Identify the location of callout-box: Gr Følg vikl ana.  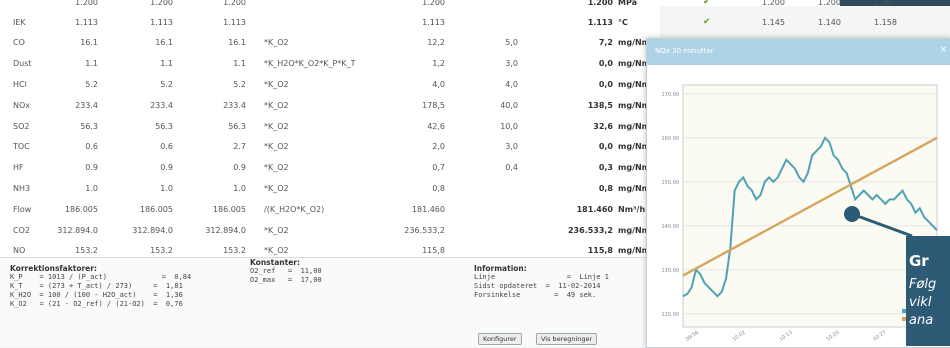
(928, 291).